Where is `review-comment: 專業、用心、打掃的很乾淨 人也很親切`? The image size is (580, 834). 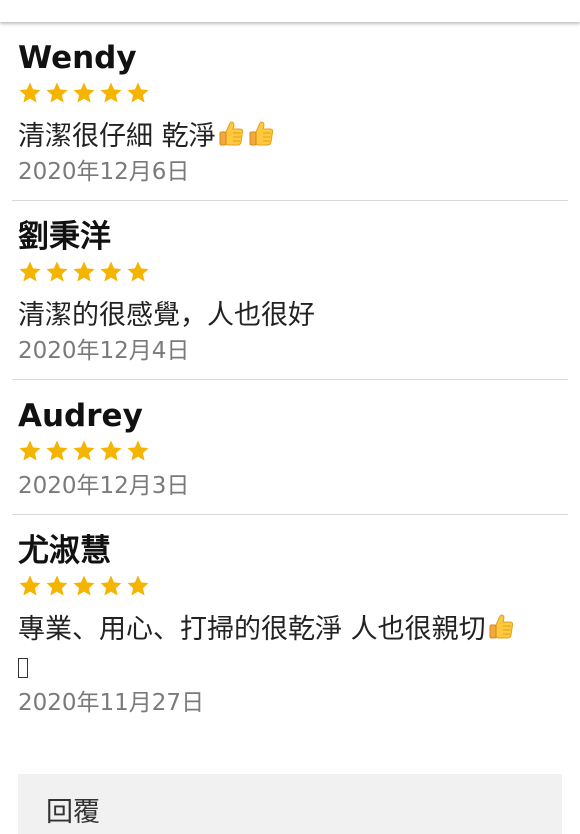
review-comment: 專業、用心、打掃的很乾淨 人也很親切 is located at coordinates (290, 649).